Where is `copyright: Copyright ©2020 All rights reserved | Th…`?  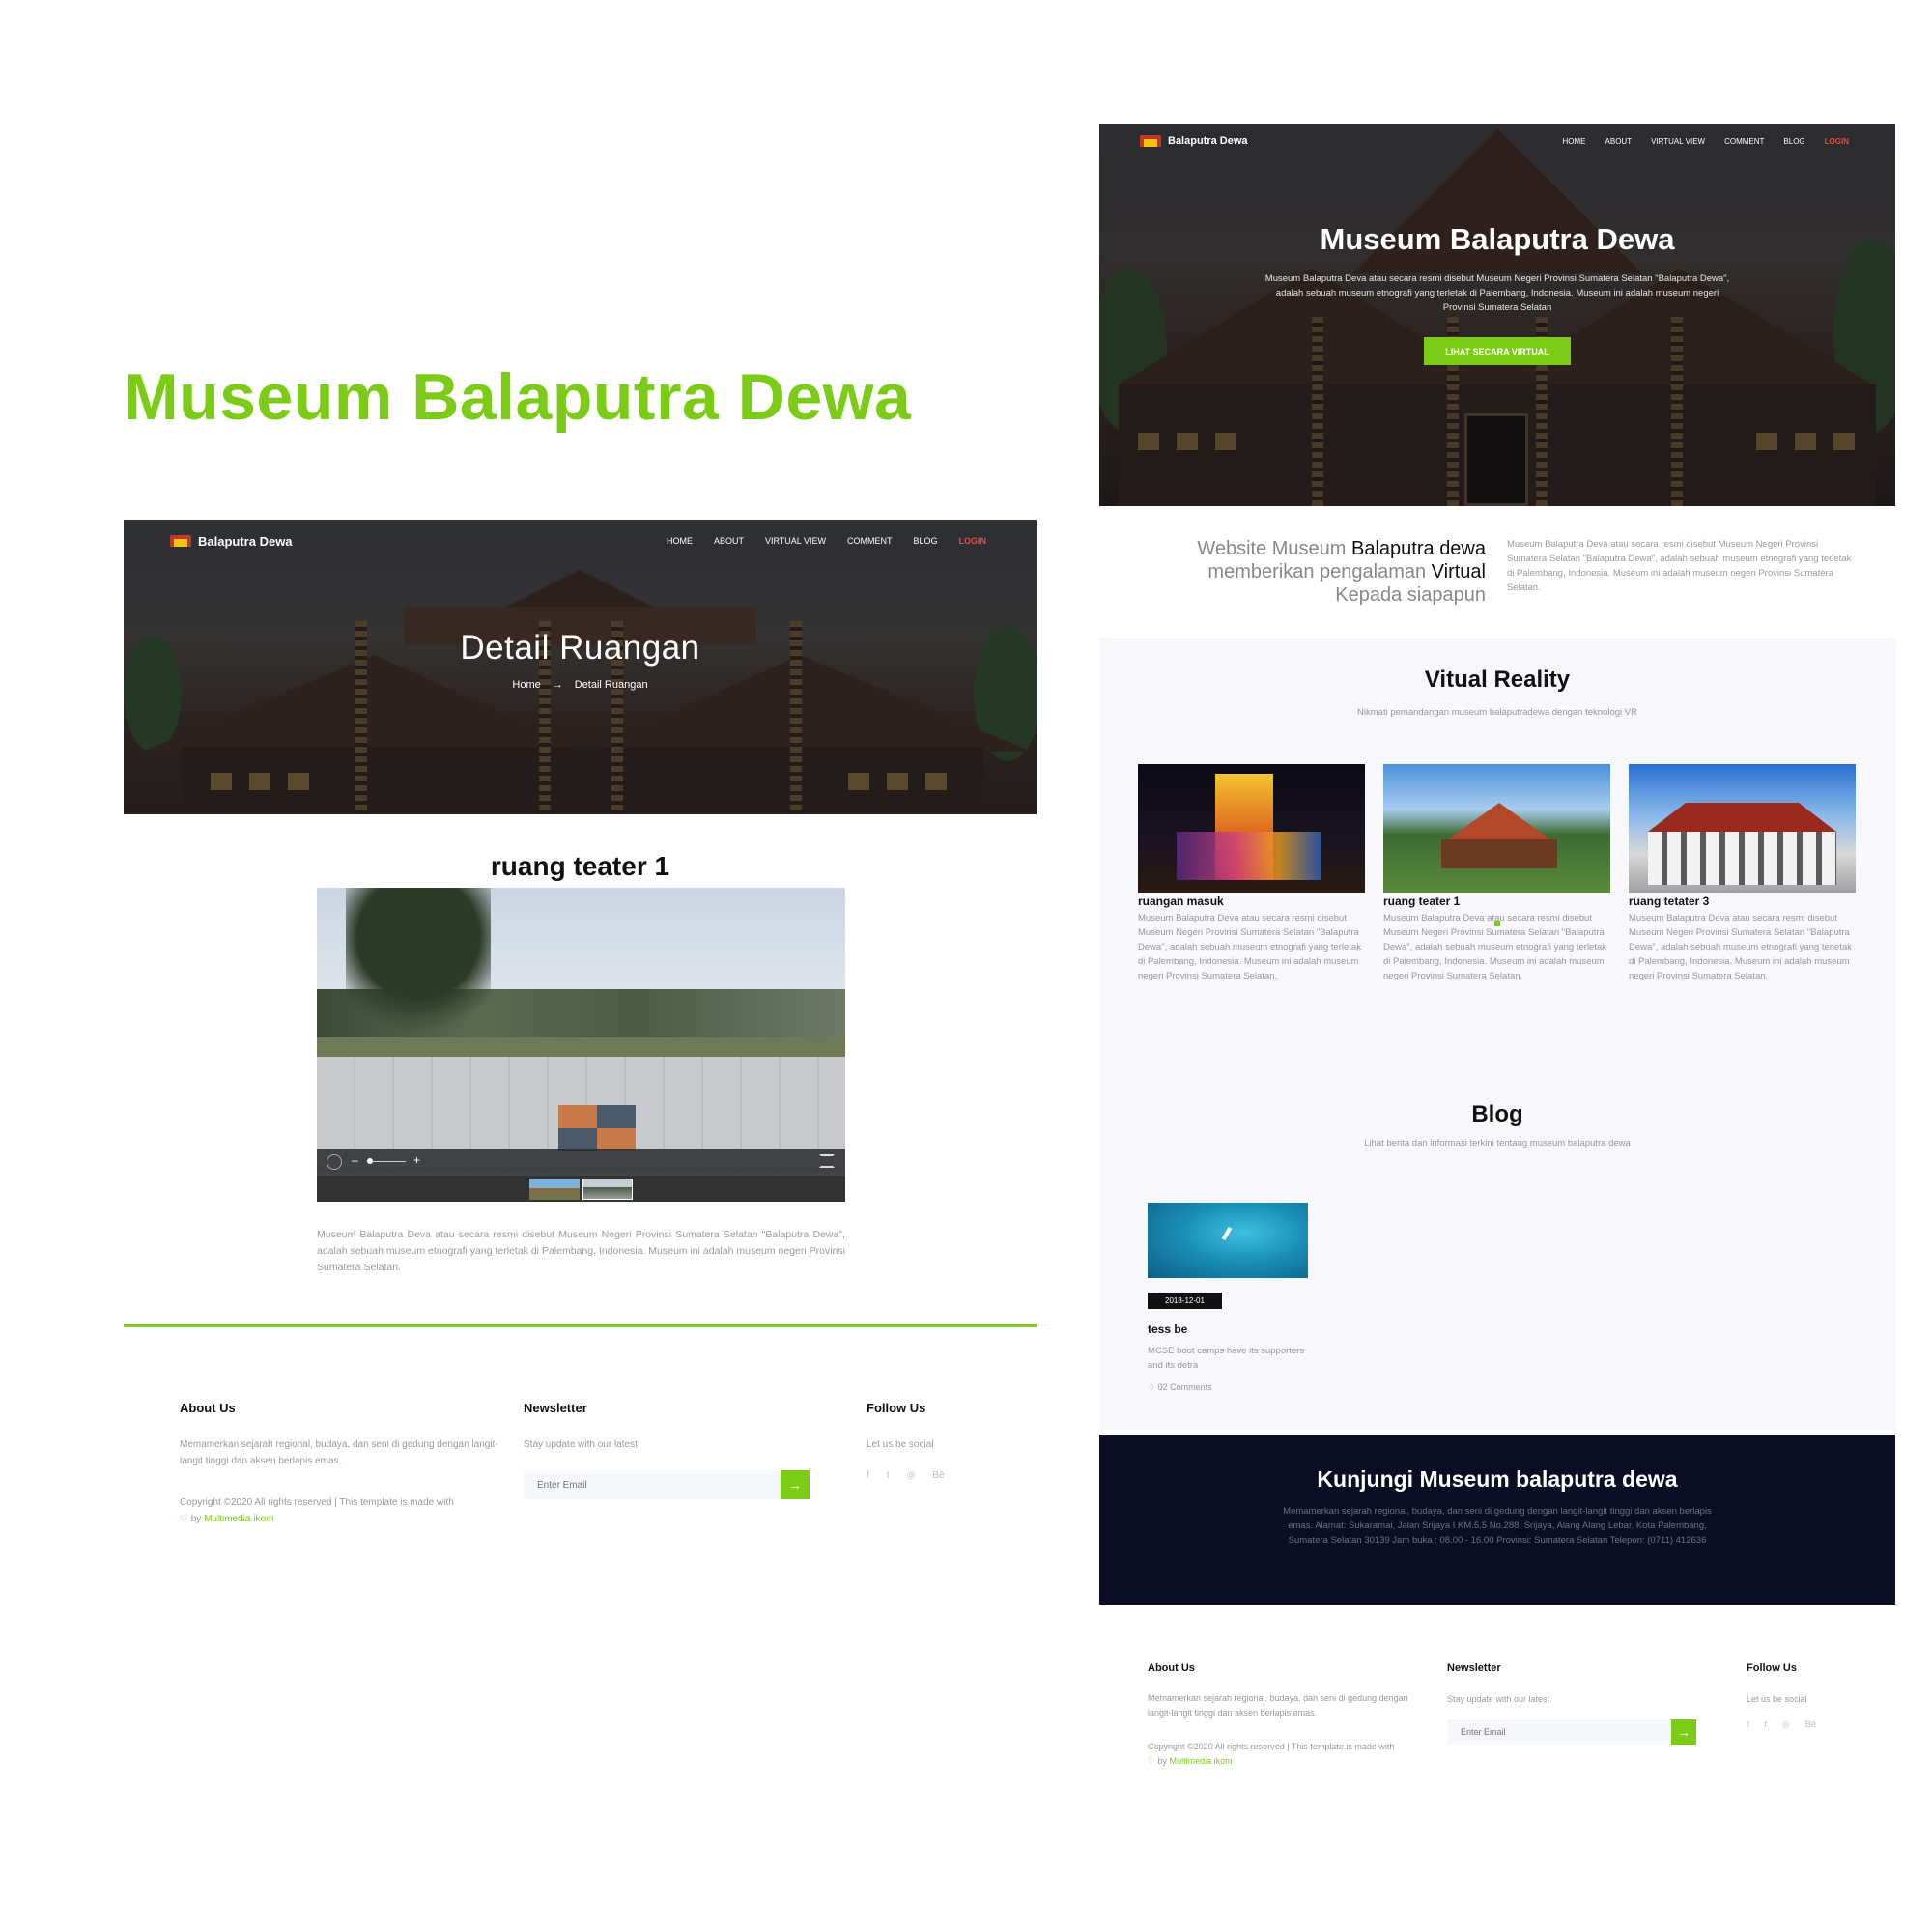 copyright: Copyright ©2020 All rights reserved | Th… is located at coordinates (1288, 1754).